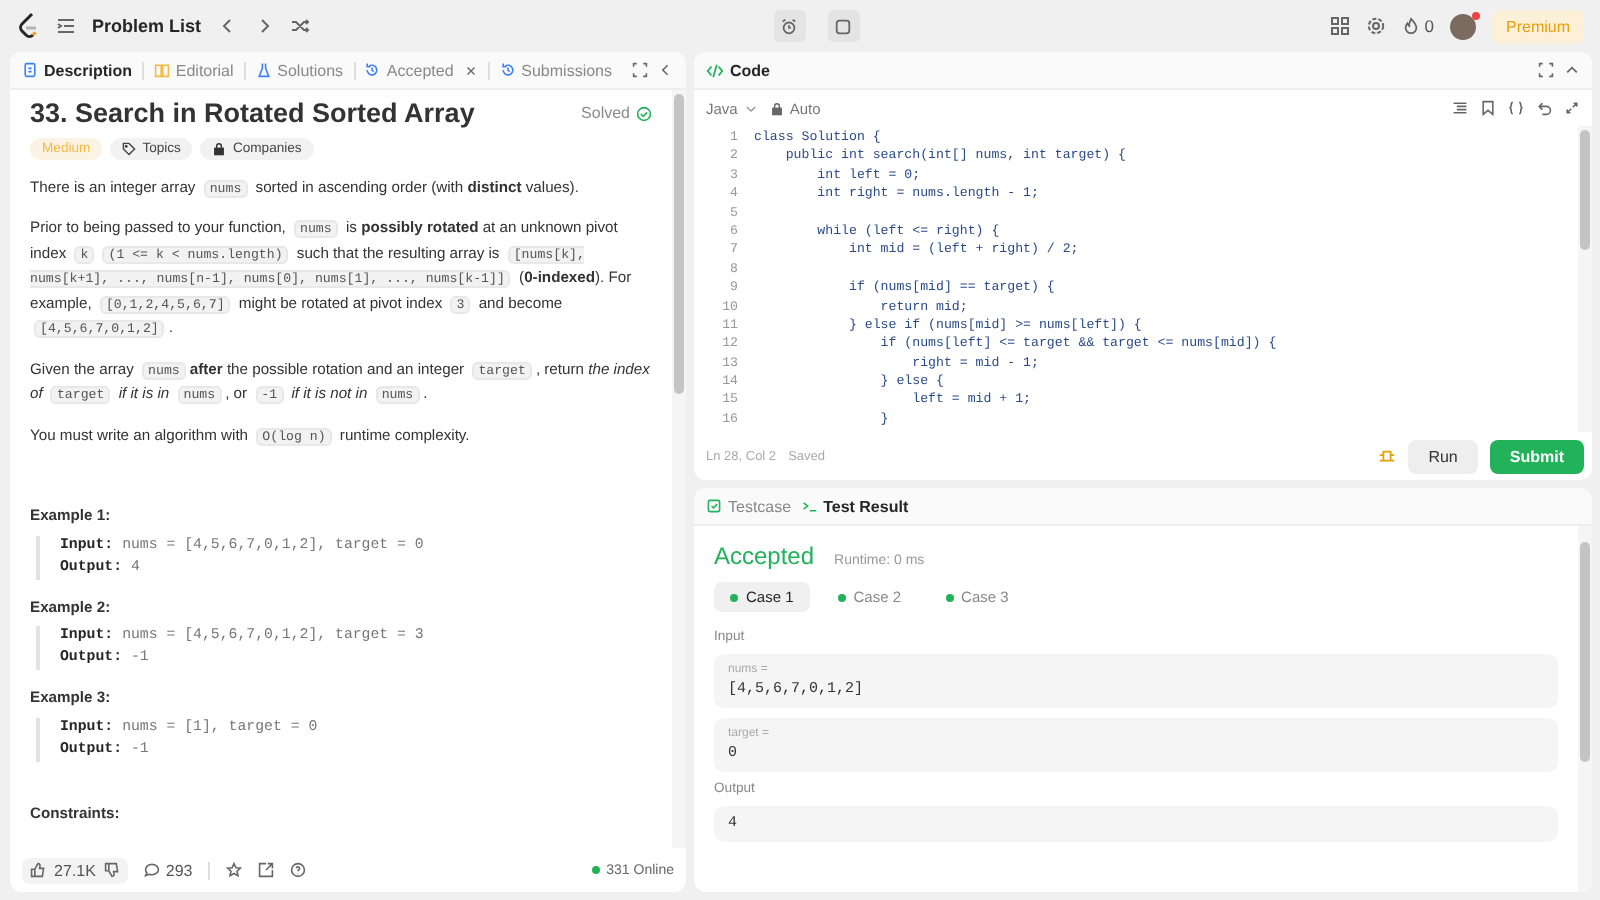  Describe the element at coordinates (555, 70) in the screenshot. I see `panel-tab: Submissions` at that location.